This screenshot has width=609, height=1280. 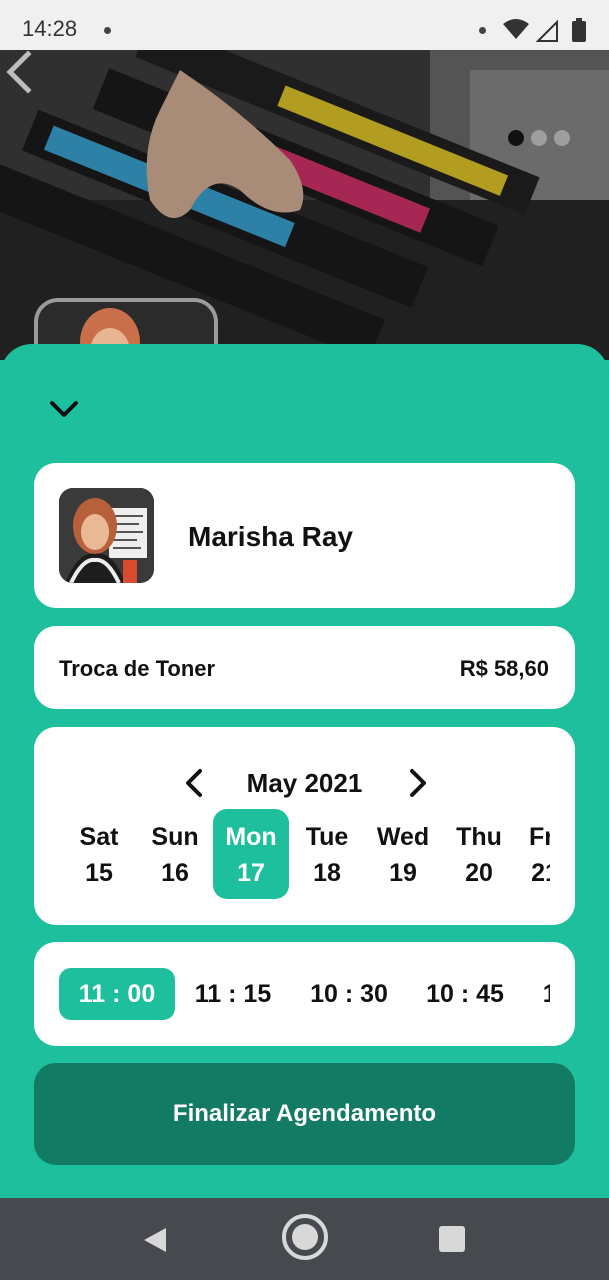 I want to click on carousel-pager, so click(x=539, y=138).